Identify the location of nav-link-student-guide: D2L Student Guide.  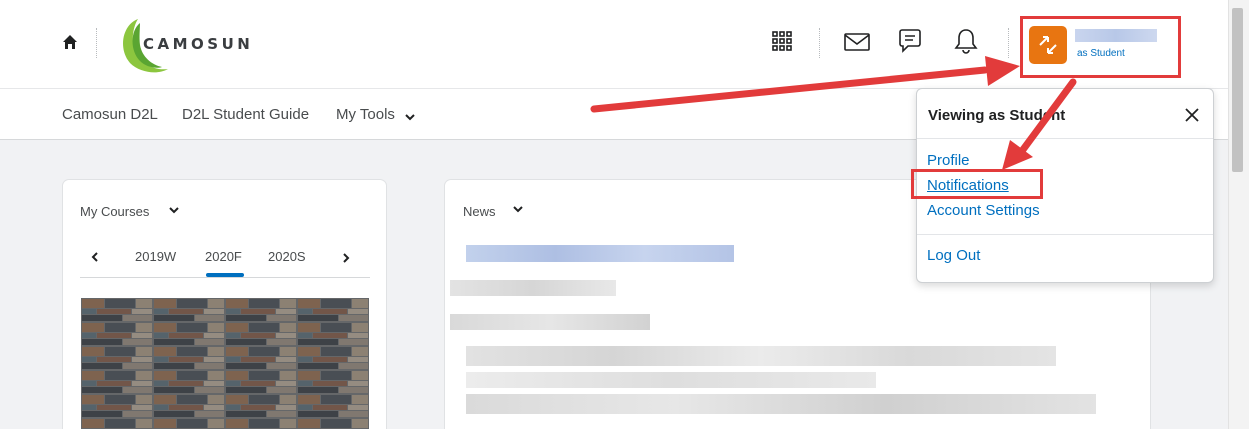
(245, 114).